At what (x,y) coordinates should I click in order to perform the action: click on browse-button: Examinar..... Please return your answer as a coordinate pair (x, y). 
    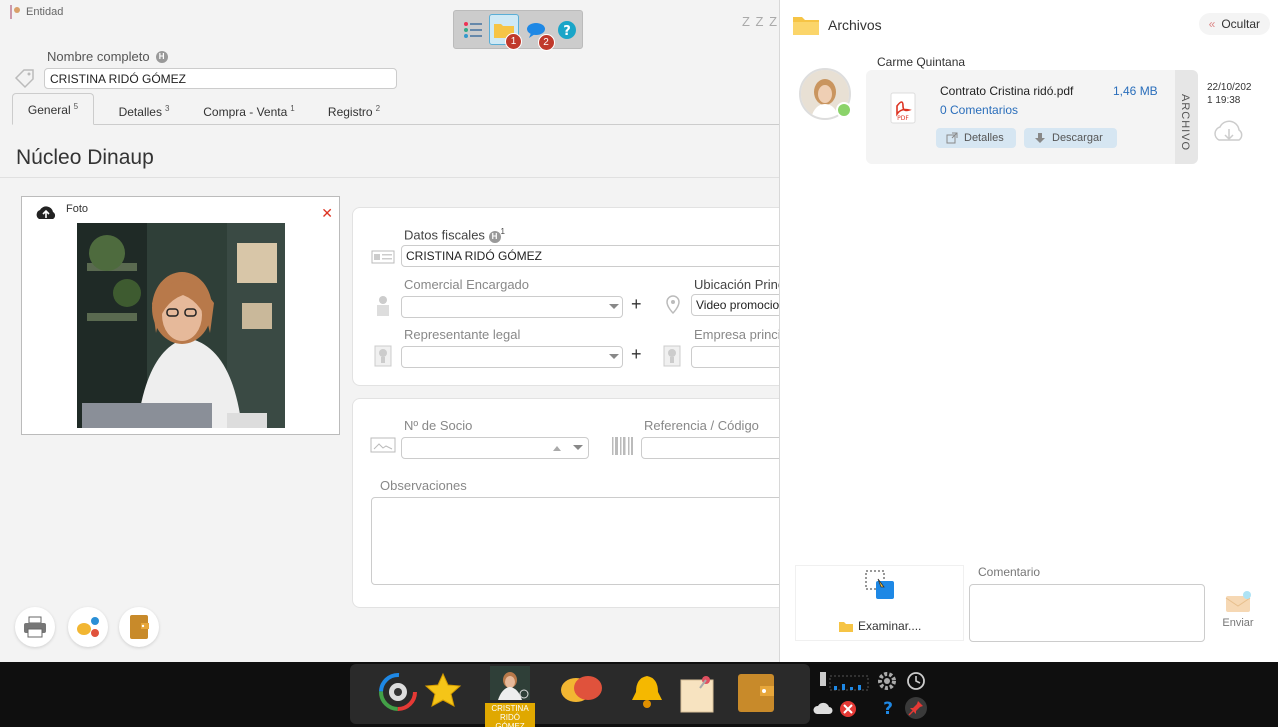
    Looking at the image, I should click on (879, 626).